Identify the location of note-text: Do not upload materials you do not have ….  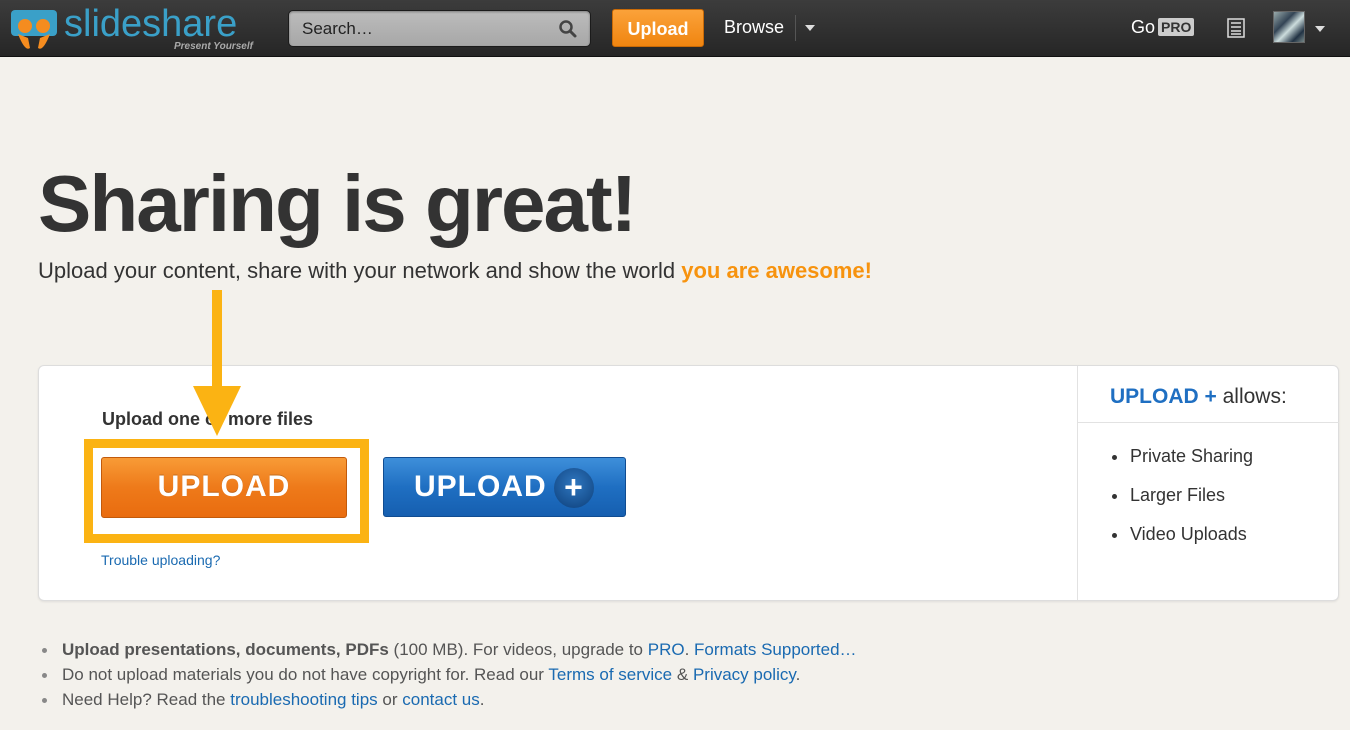
(305, 674).